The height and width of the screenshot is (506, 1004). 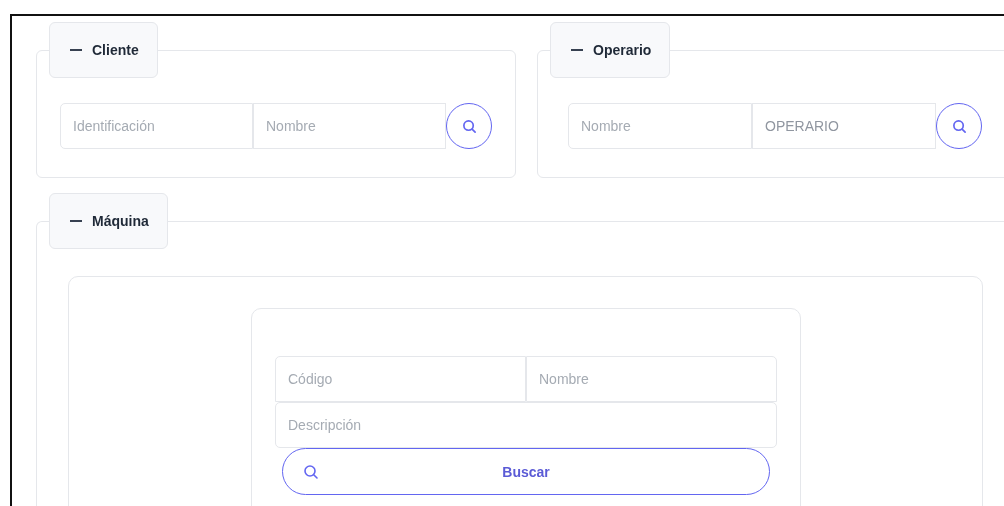 What do you see at coordinates (103, 50) in the screenshot?
I see `section-toggle: Cliente` at bounding box center [103, 50].